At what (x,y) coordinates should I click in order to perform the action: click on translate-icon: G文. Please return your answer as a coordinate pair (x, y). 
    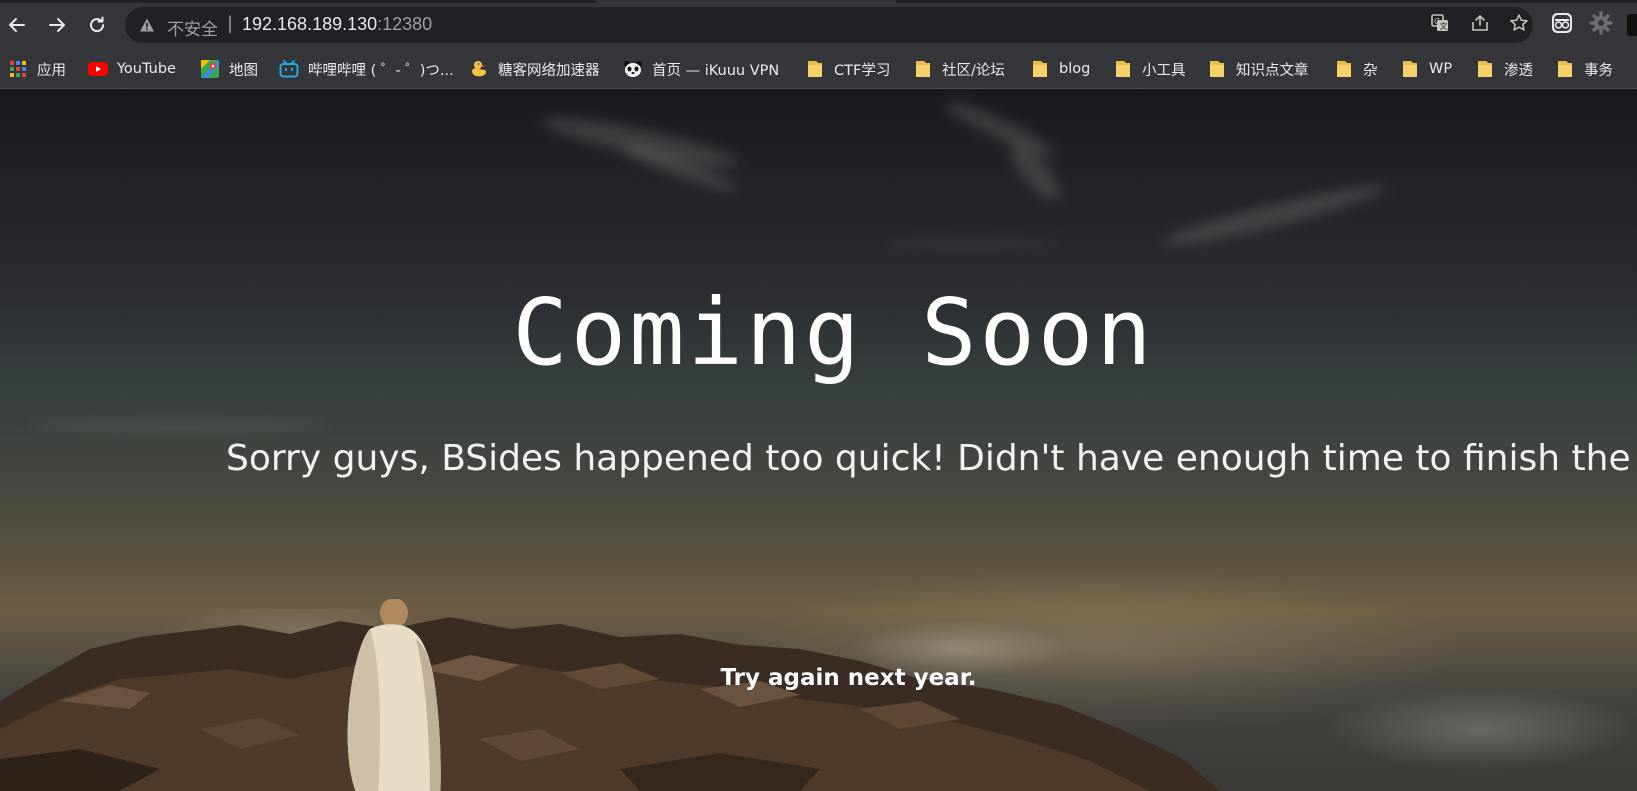
    Looking at the image, I should click on (1440, 25).